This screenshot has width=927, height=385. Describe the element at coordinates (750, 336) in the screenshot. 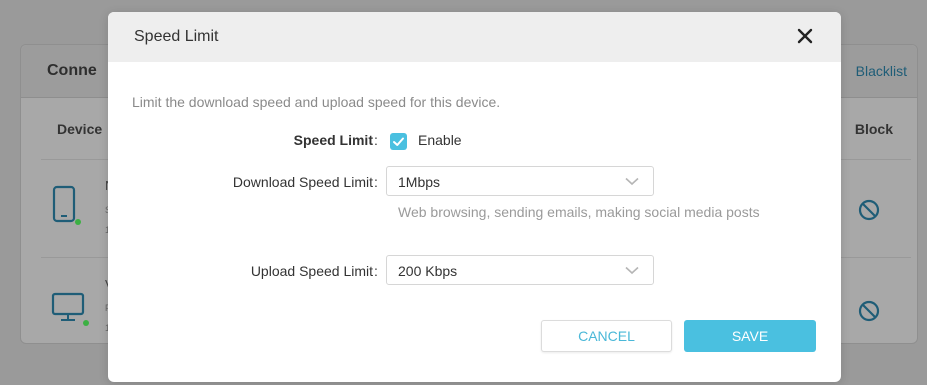

I see `save-button: SAVE` at that location.